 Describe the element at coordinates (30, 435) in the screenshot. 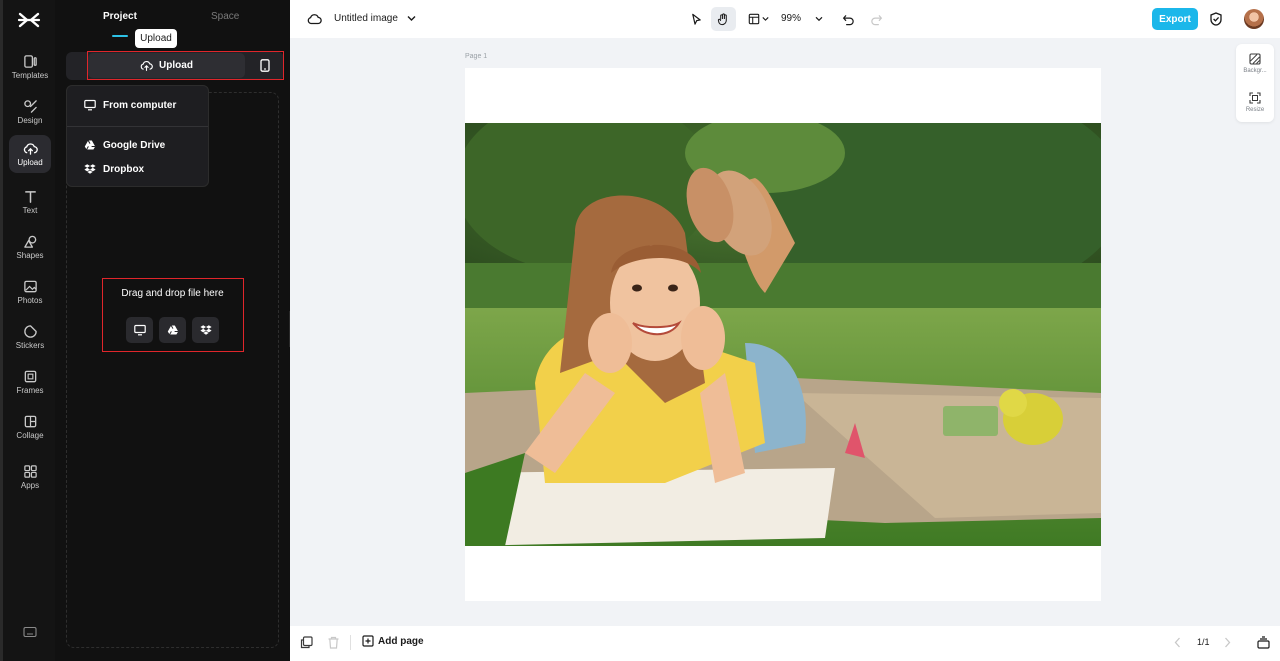

I see `rail-label: Collage` at that location.